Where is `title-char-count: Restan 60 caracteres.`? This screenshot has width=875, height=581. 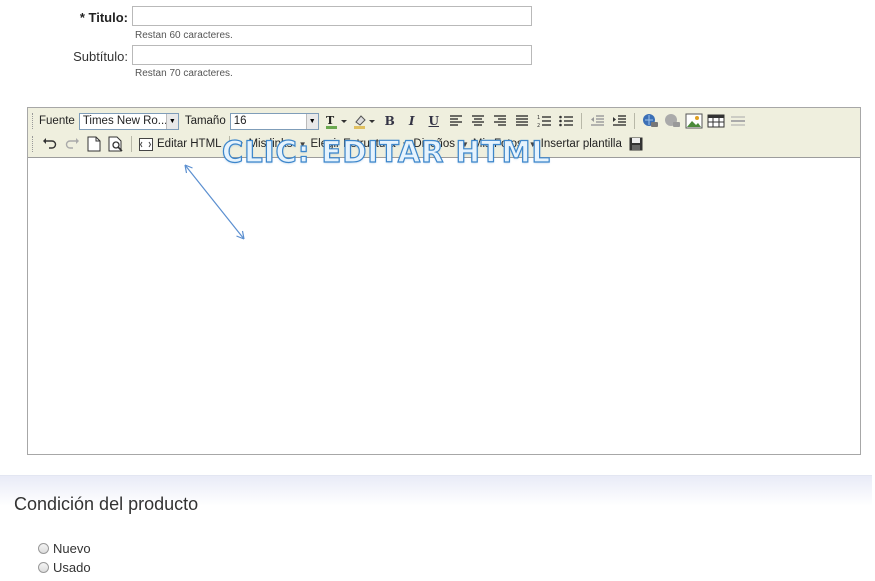 title-char-count: Restan 60 caracteres. is located at coordinates (184, 35).